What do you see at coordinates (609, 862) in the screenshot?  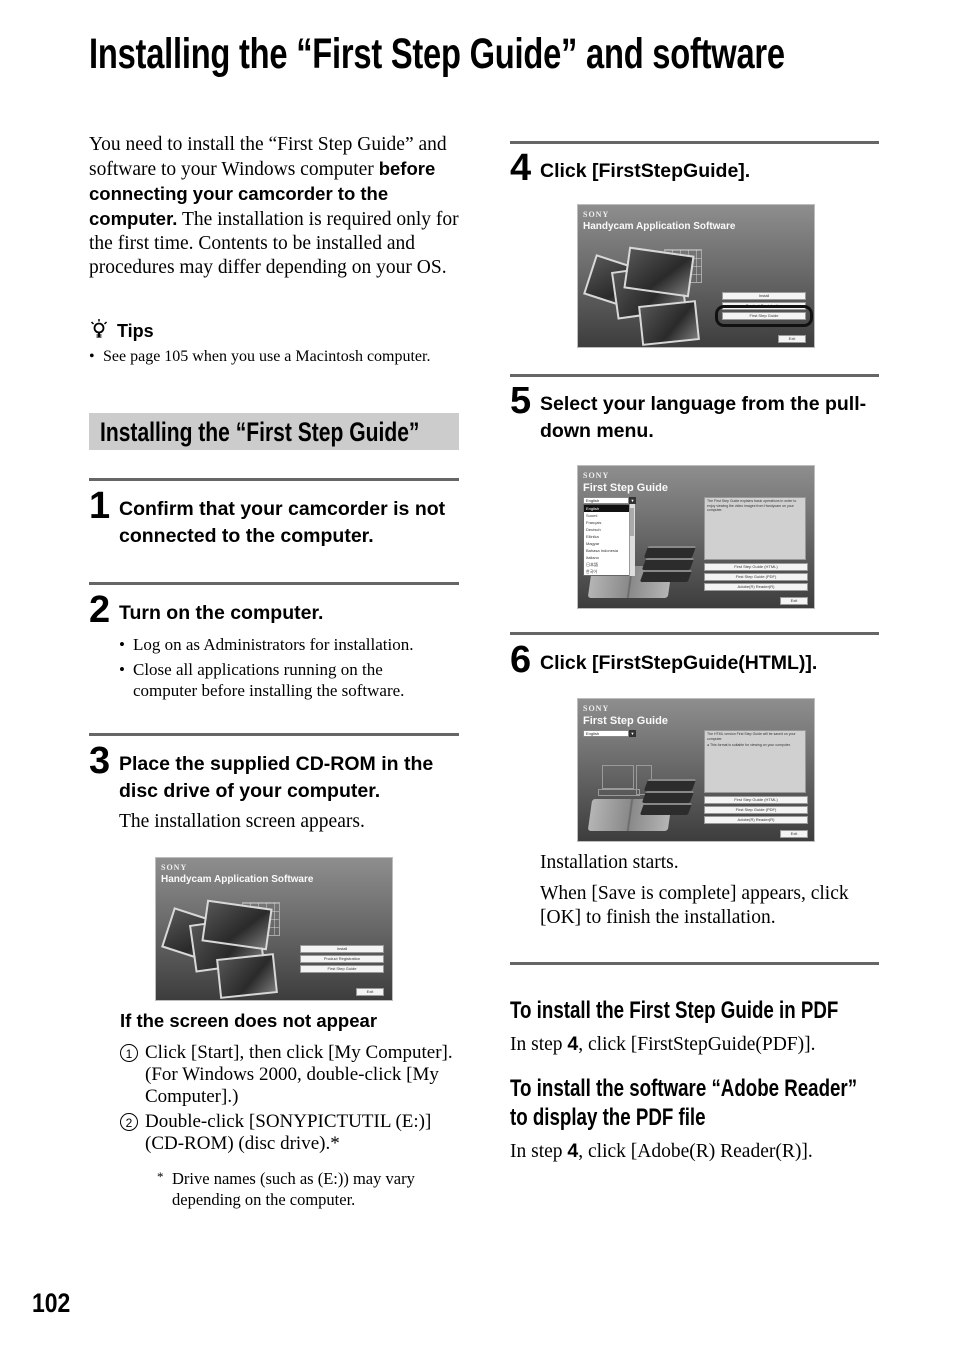 I see `step-result-text: Installation starts.` at bounding box center [609, 862].